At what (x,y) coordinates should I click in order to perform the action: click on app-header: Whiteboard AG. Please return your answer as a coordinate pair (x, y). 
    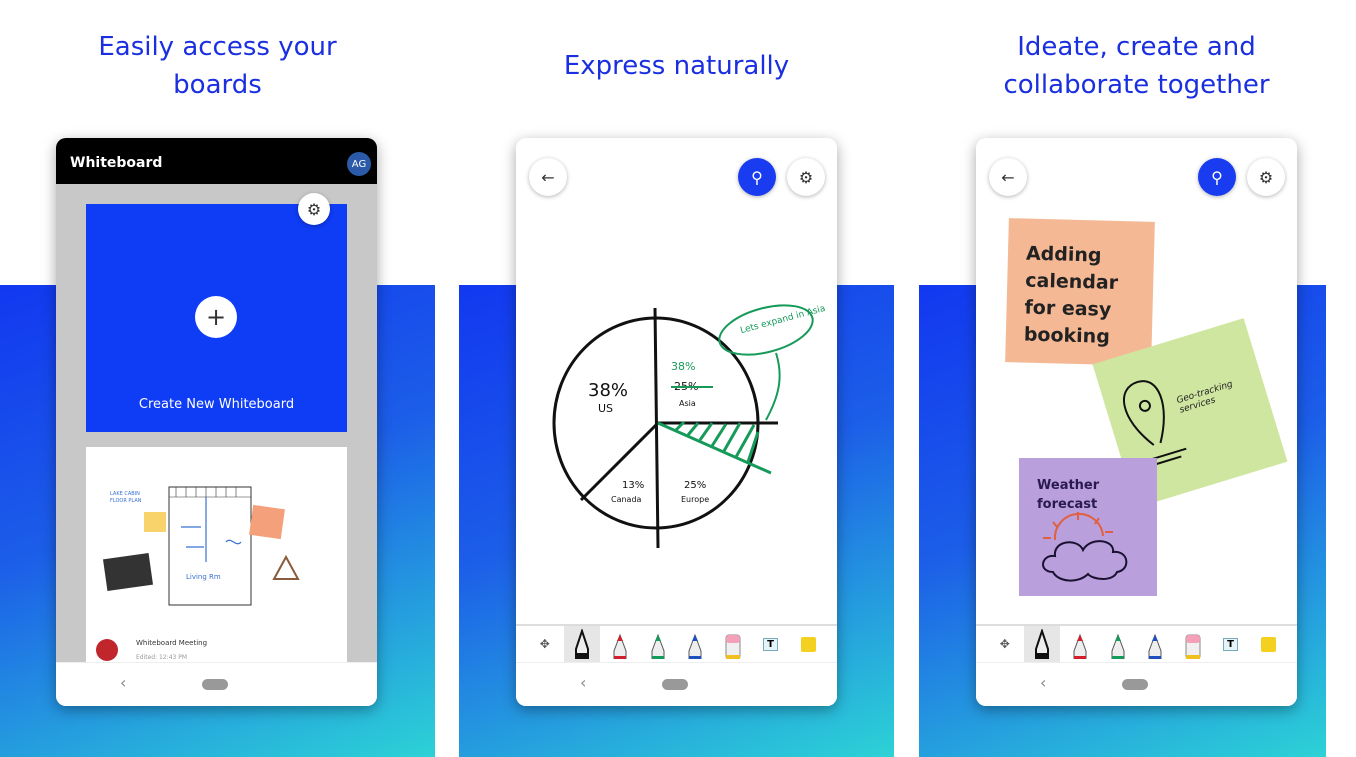
    Looking at the image, I should click on (216, 161).